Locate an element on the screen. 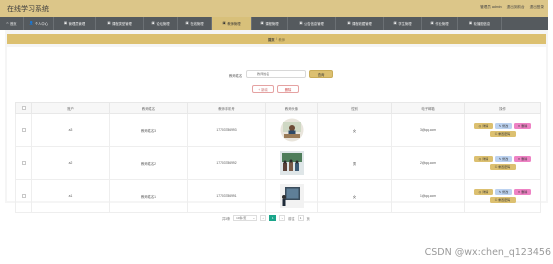  delete-label: 删除 is located at coordinates (524, 126).